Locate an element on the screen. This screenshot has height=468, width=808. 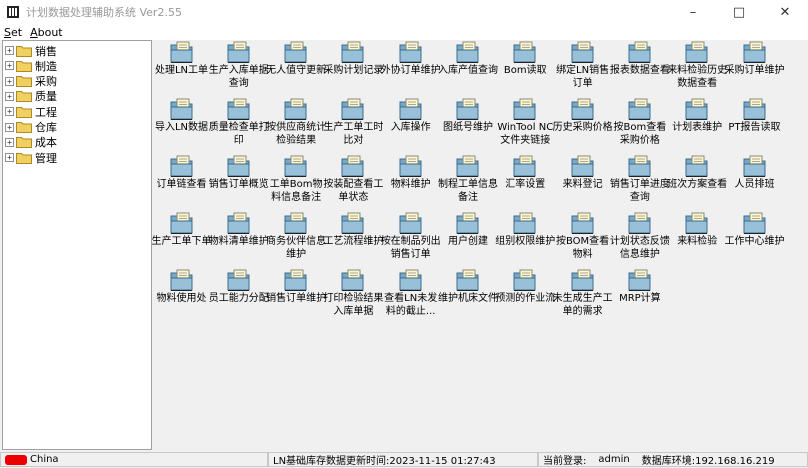
maximize-button: □ is located at coordinates (739, 12).